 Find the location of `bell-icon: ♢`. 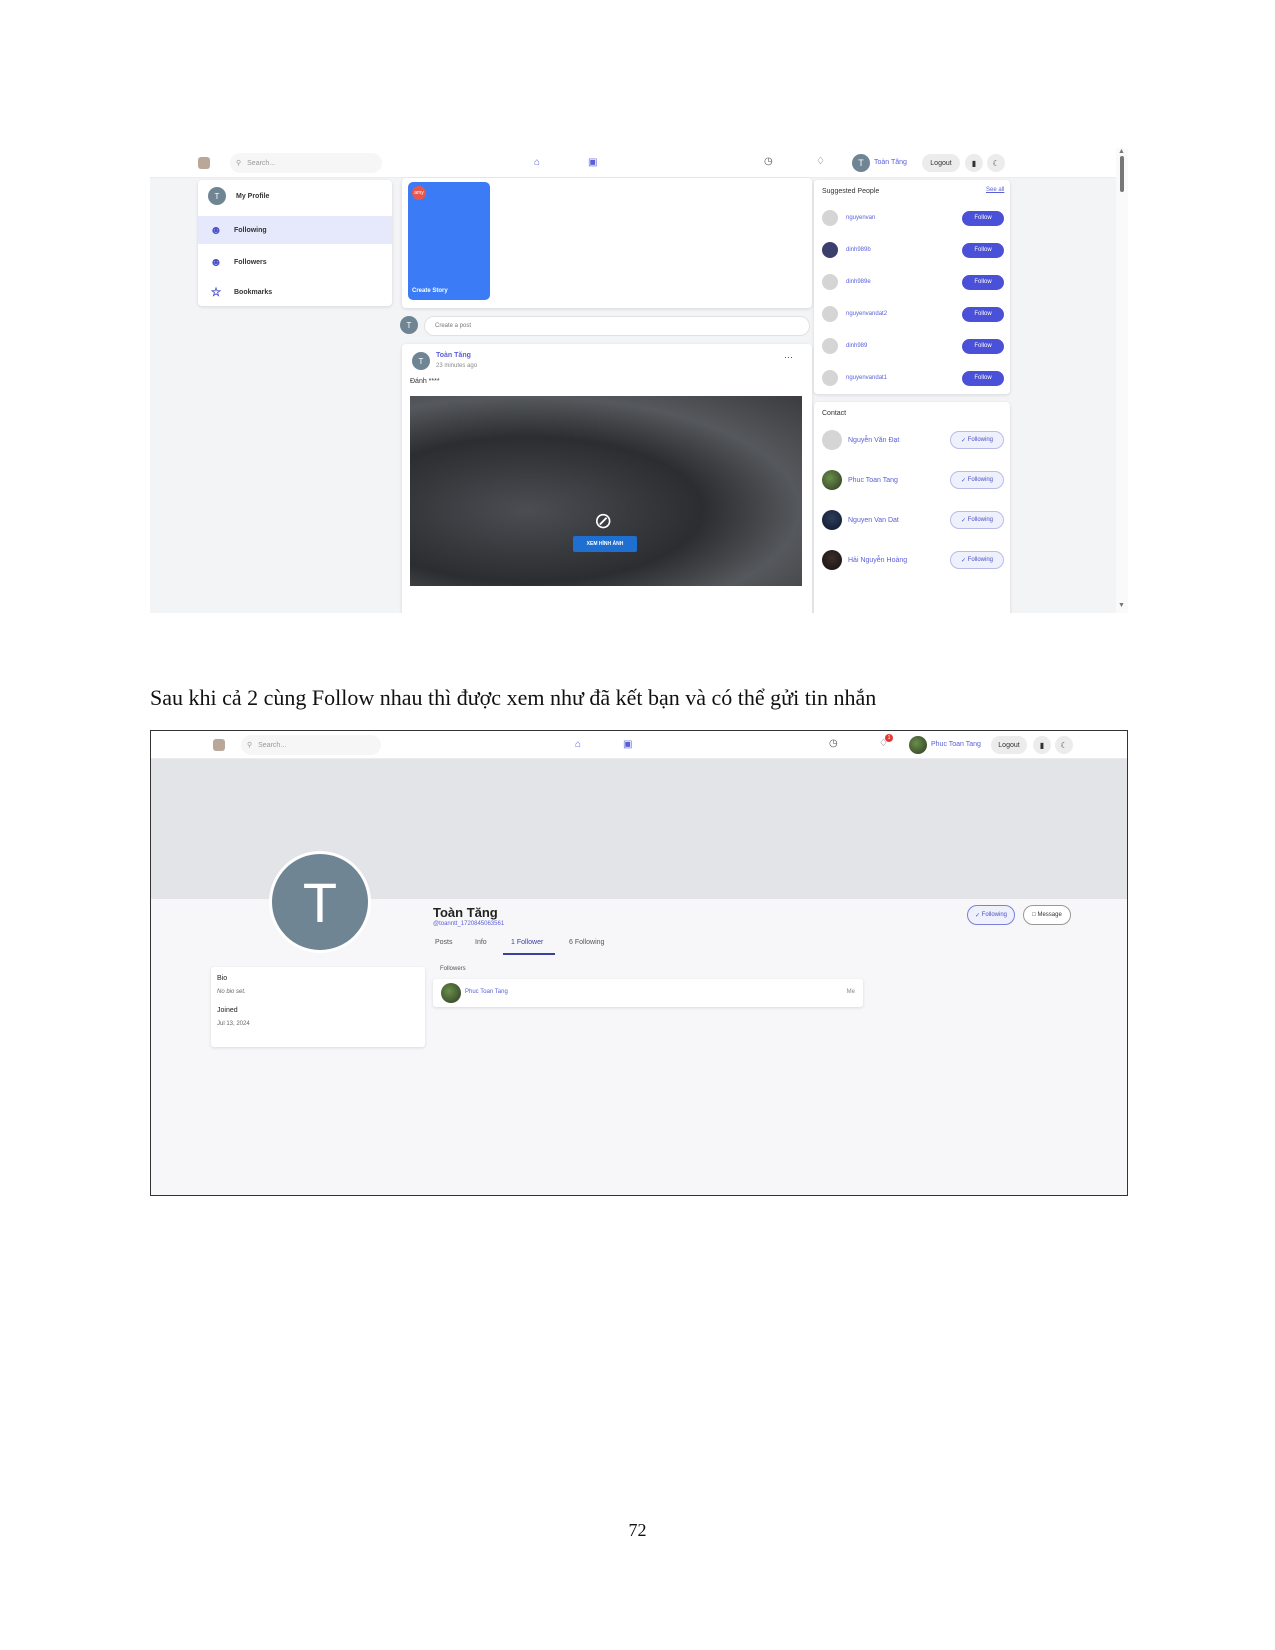

bell-icon: ♢ is located at coordinates (820, 161).